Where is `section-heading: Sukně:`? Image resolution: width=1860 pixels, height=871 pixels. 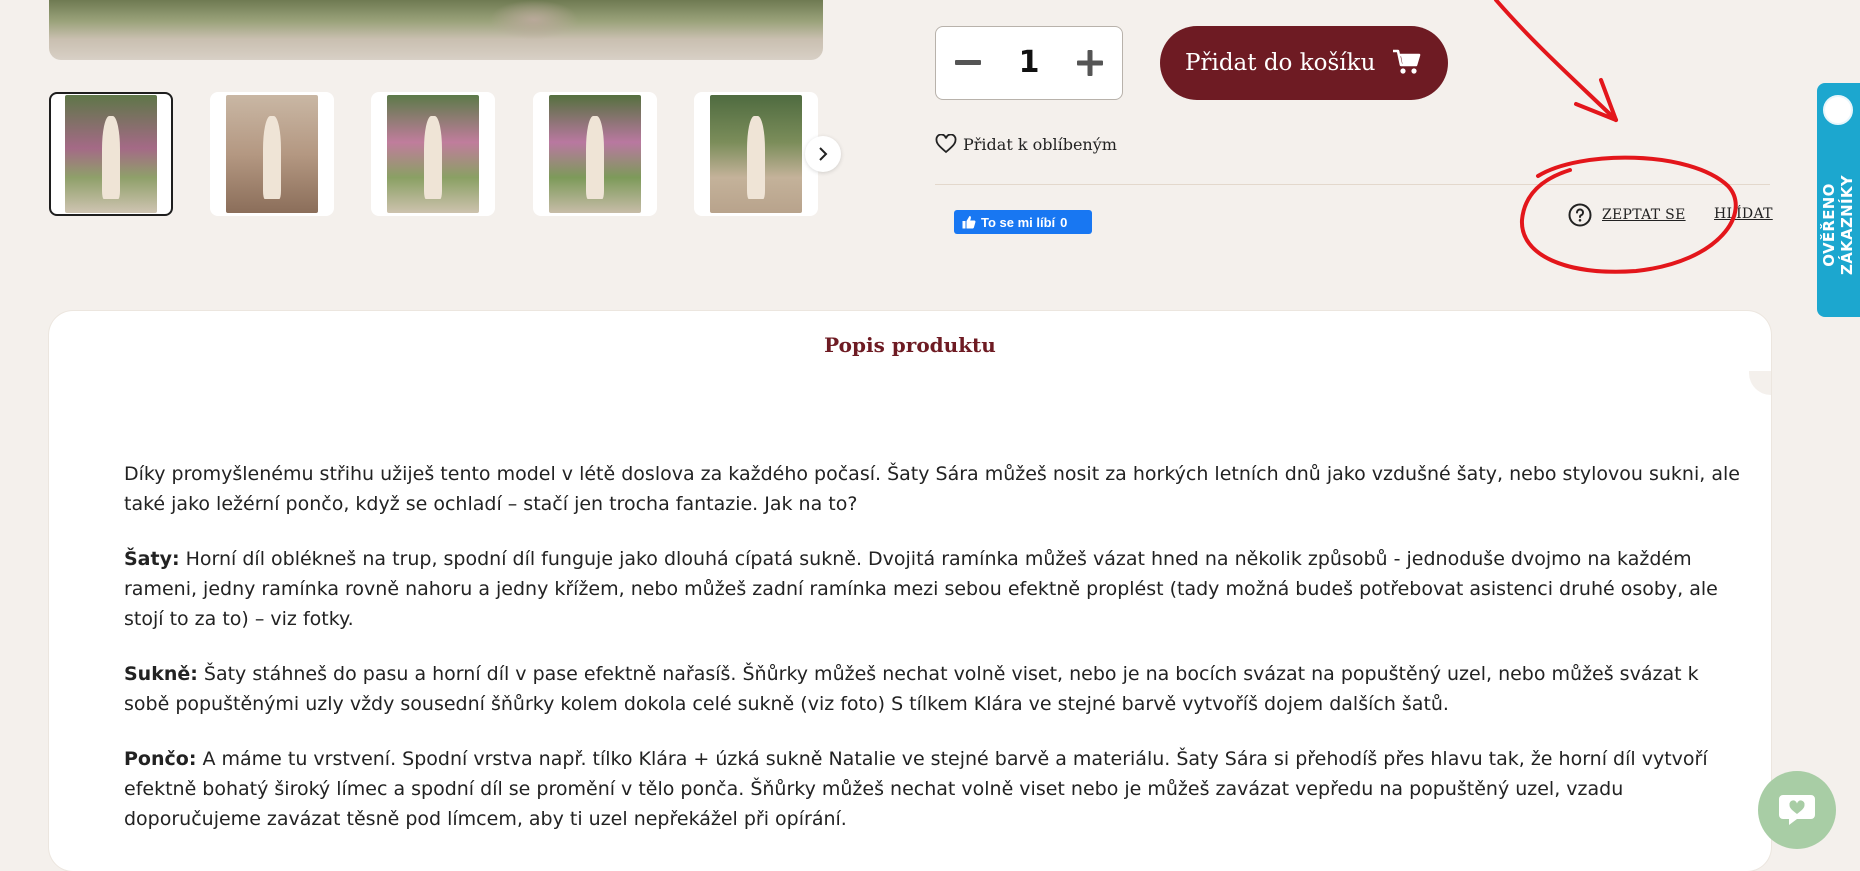 section-heading: Sukně: is located at coordinates (161, 674).